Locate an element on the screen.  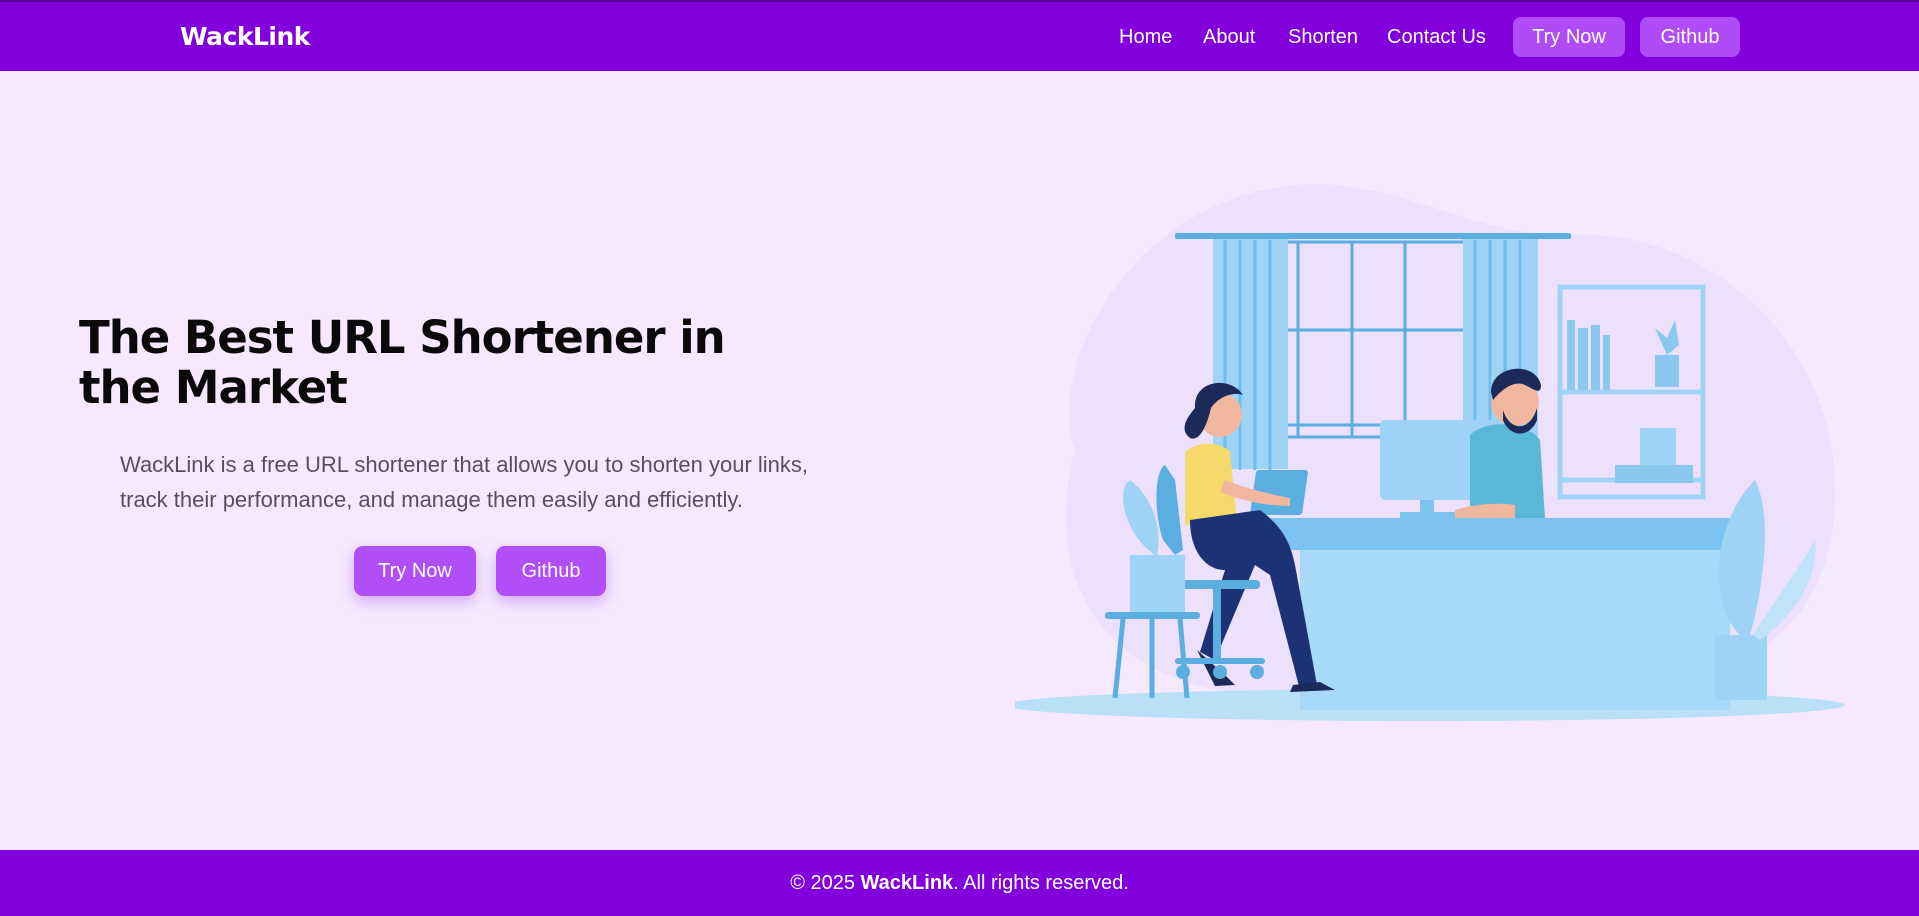
hero-try-now-button: Try Now is located at coordinates (415, 571).